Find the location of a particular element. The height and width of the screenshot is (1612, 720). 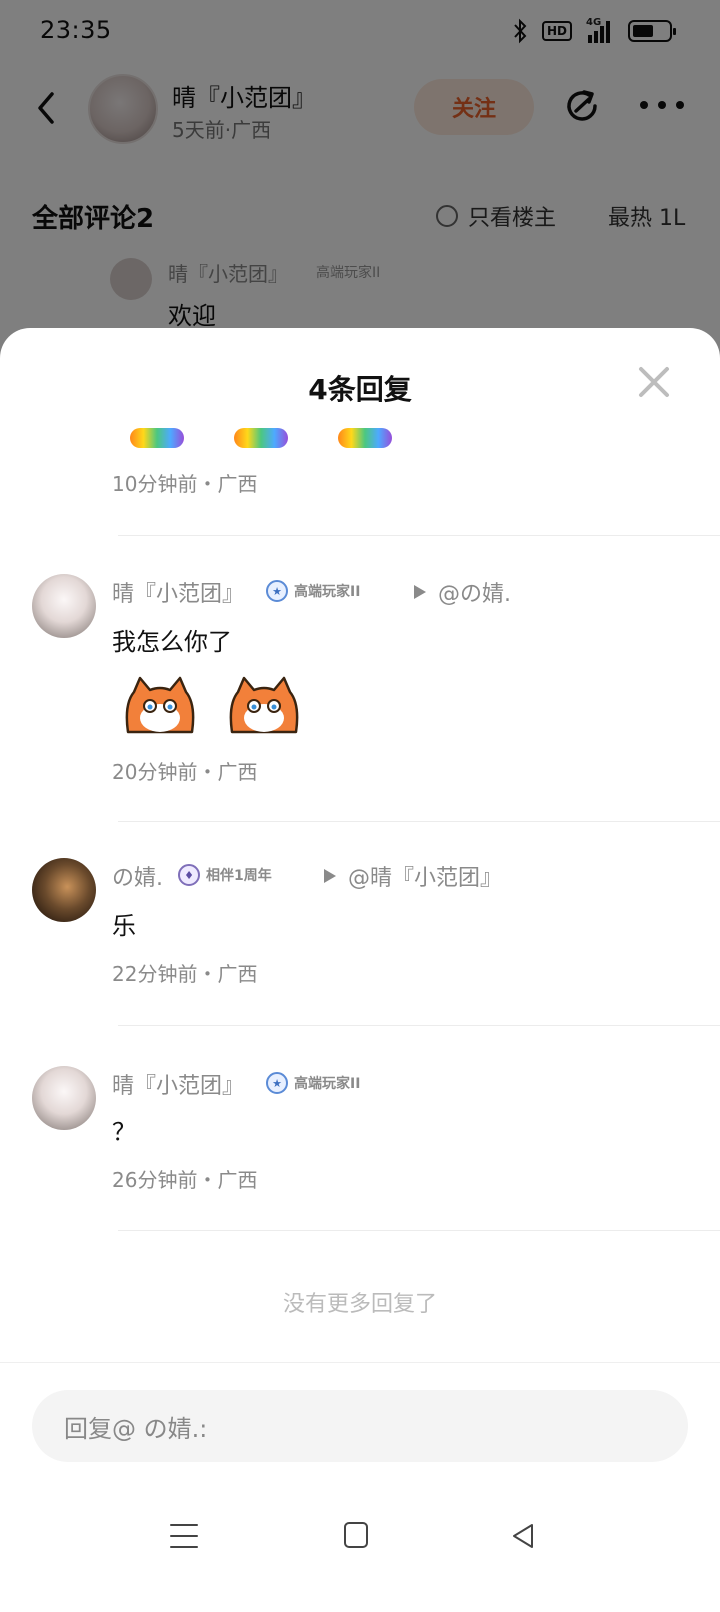

sheet-title: 4条回复 is located at coordinates (360, 389).